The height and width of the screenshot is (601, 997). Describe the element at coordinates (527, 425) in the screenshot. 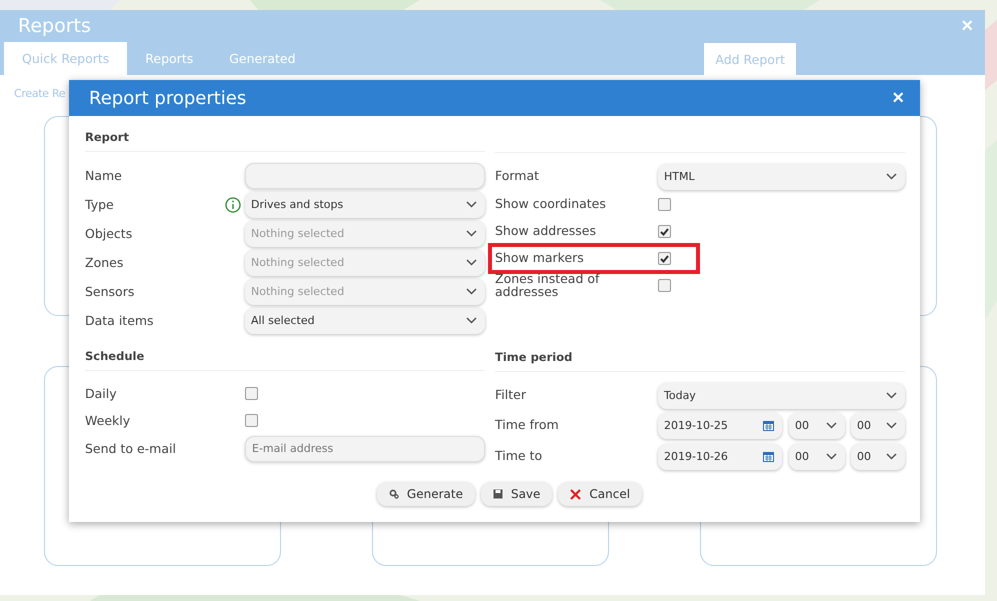

I see `field-label: Time from` at that location.